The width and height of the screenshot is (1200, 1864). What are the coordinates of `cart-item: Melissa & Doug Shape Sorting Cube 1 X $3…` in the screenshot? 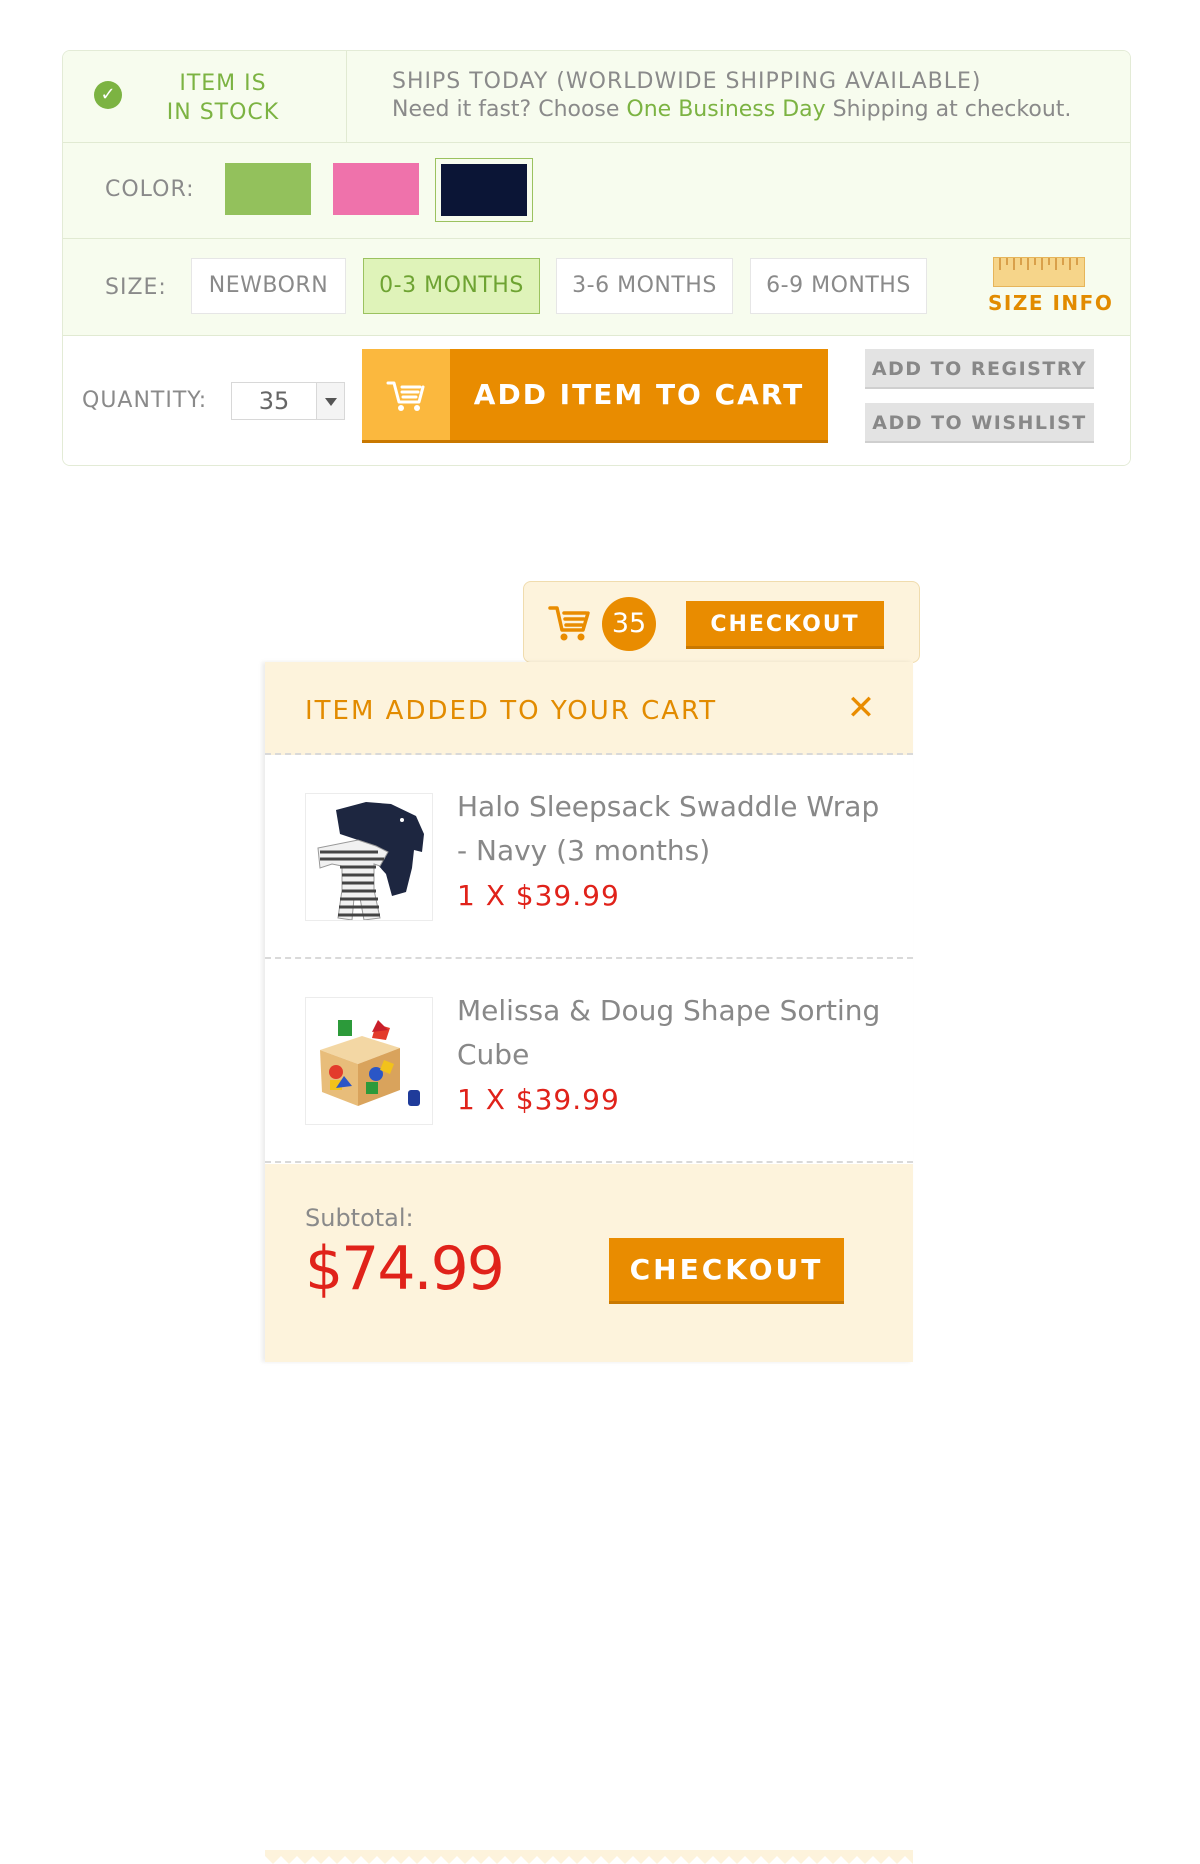 It's located at (589, 1061).